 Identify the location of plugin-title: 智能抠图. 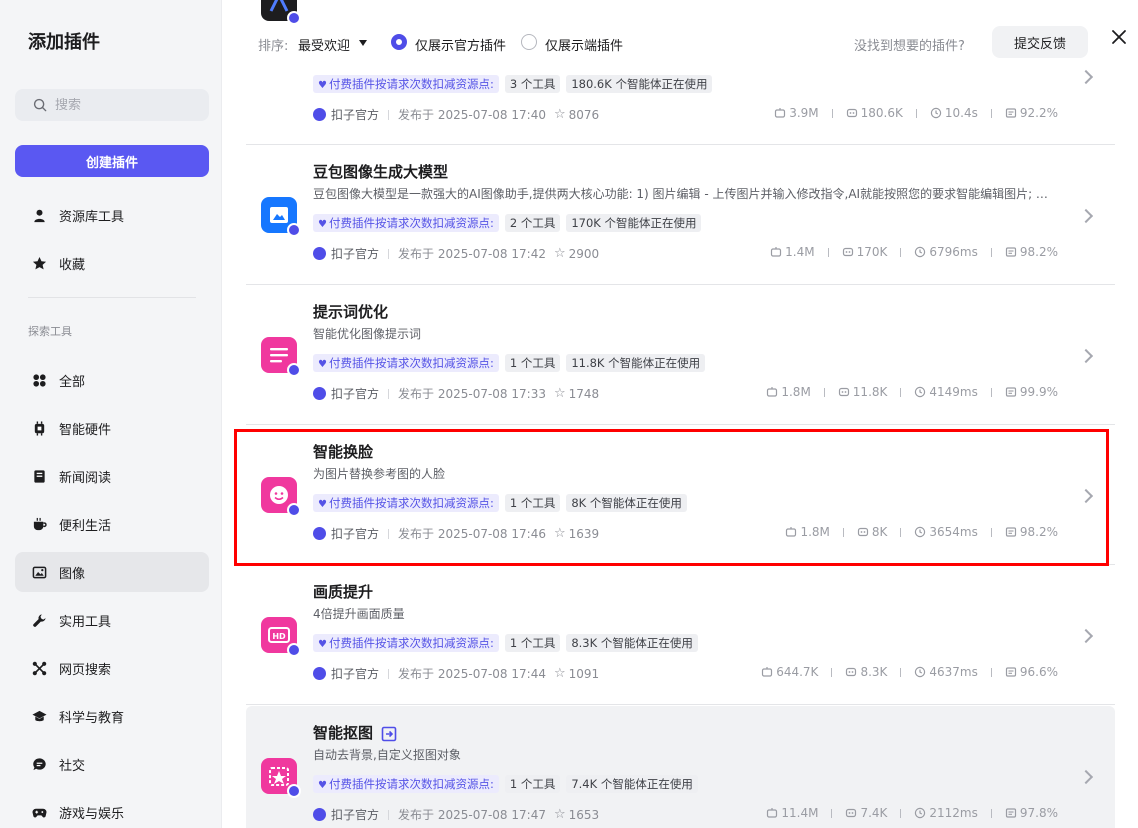
(355, 732).